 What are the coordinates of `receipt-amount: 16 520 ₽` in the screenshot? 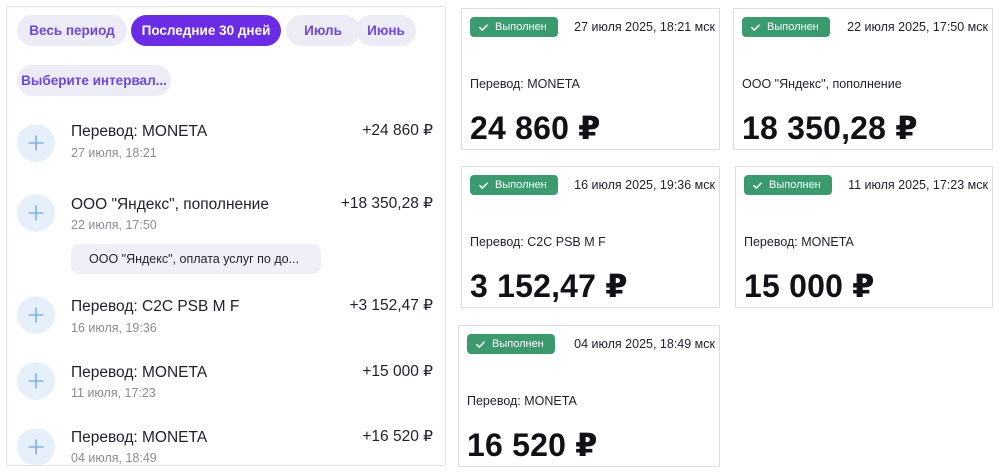 It's located at (532, 445).